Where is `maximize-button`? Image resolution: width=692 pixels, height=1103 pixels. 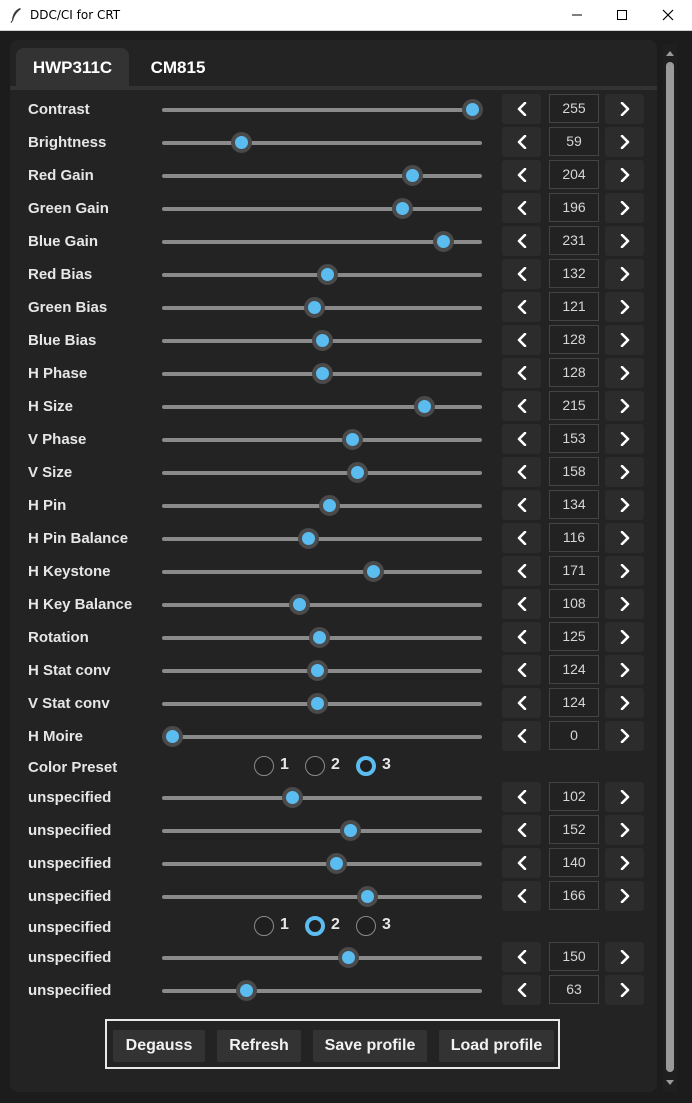
maximize-button is located at coordinates (622, 15).